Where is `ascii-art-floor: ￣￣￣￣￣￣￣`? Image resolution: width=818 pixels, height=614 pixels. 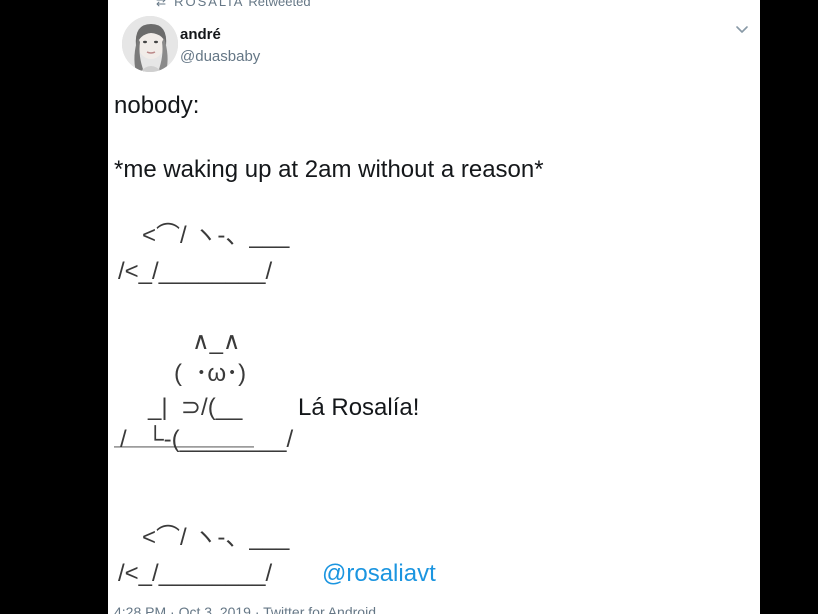
ascii-art-floor: ￣￣￣￣￣￣￣ is located at coordinates (184, 458).